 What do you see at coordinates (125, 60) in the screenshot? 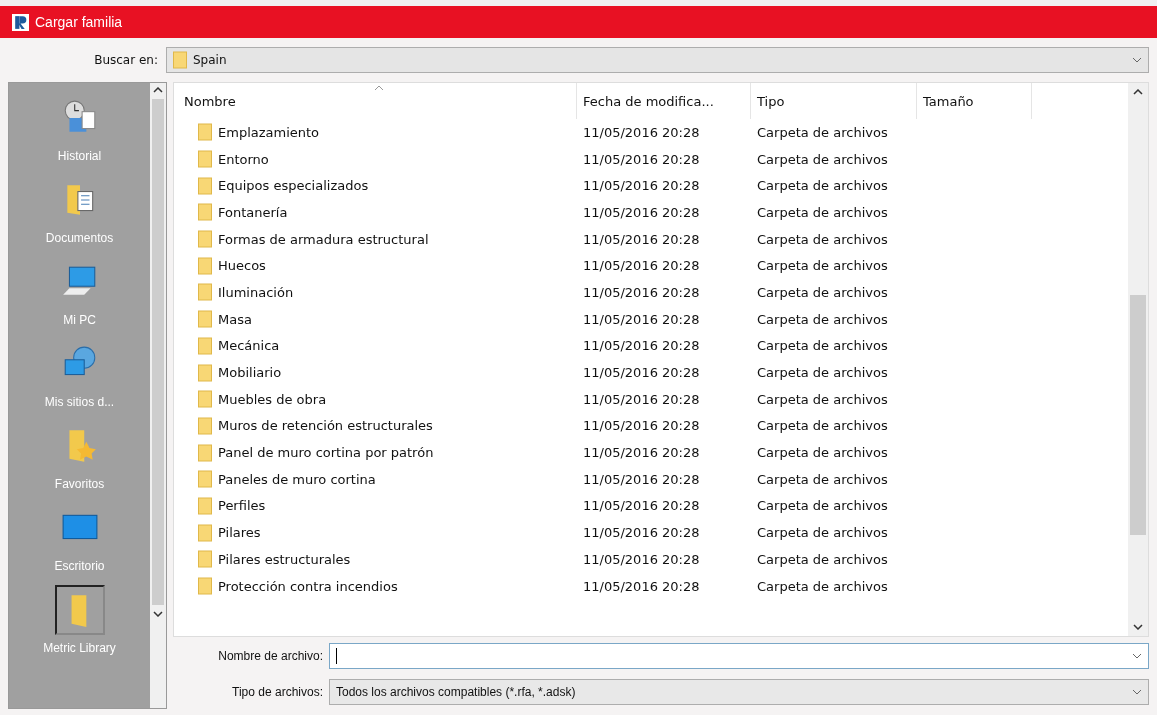
I see `look-in-label: Buscar en:` at bounding box center [125, 60].